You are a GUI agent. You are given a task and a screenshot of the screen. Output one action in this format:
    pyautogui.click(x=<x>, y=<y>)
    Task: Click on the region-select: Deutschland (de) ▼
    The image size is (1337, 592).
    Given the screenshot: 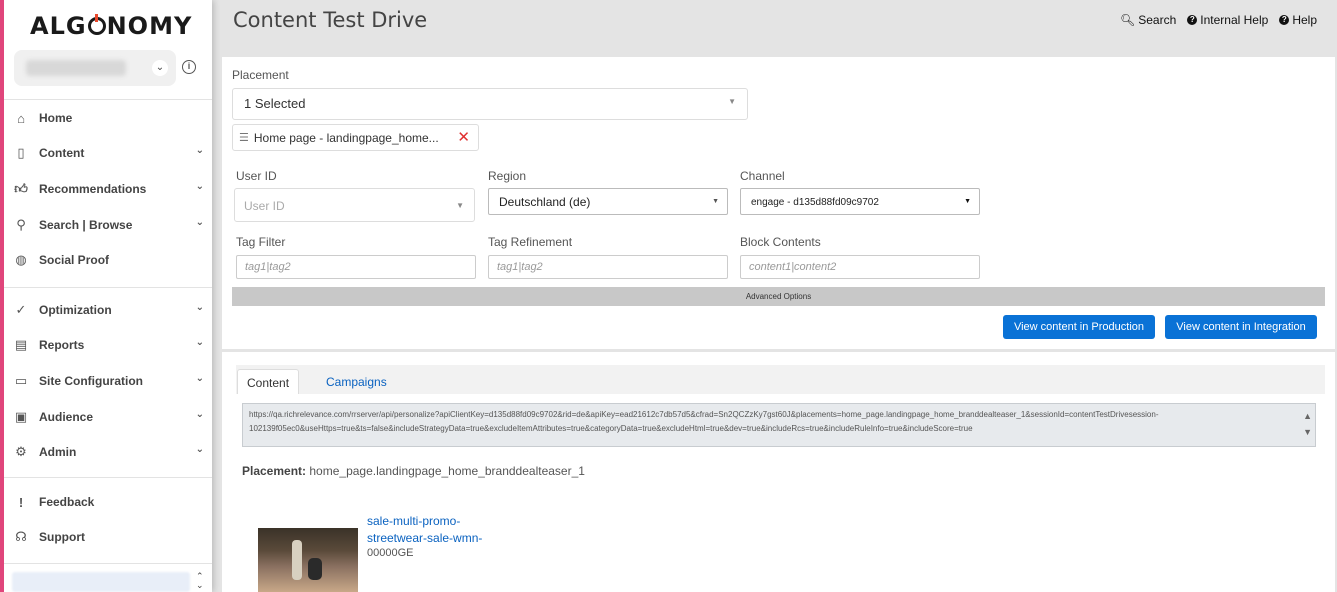 What is the action you would take?
    pyautogui.click(x=608, y=201)
    